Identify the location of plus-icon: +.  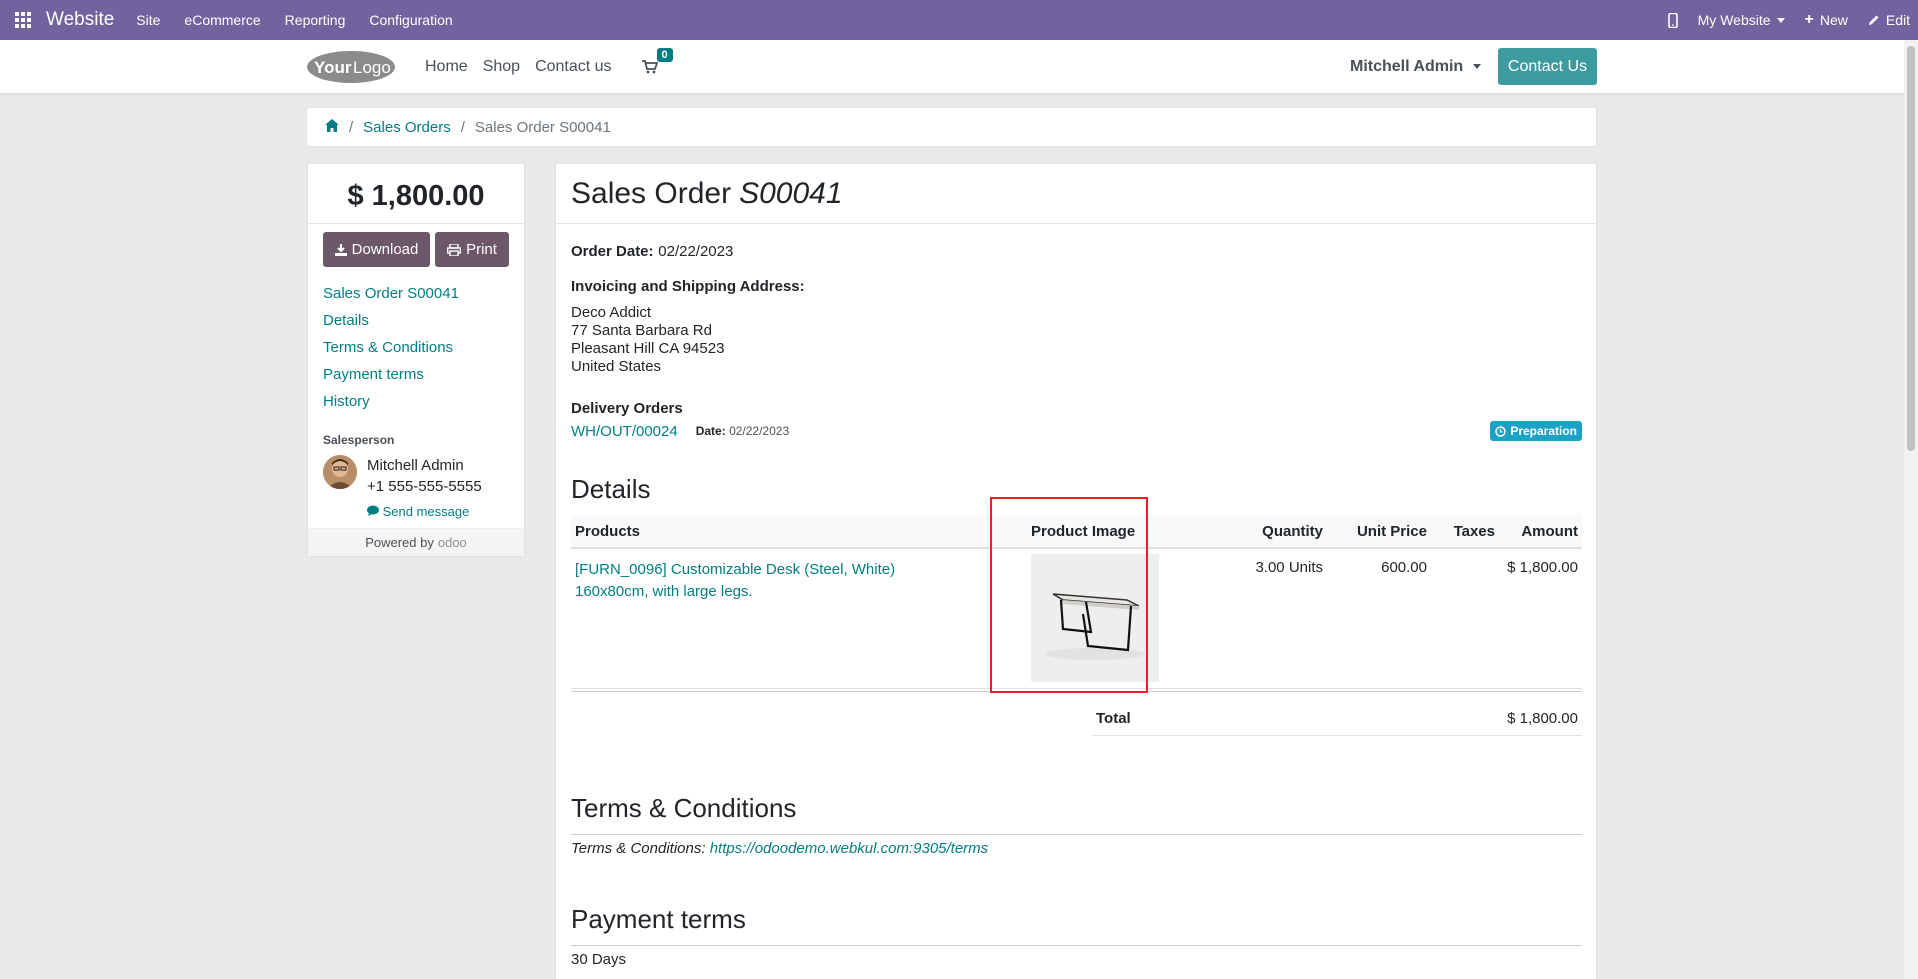
(1809, 19).